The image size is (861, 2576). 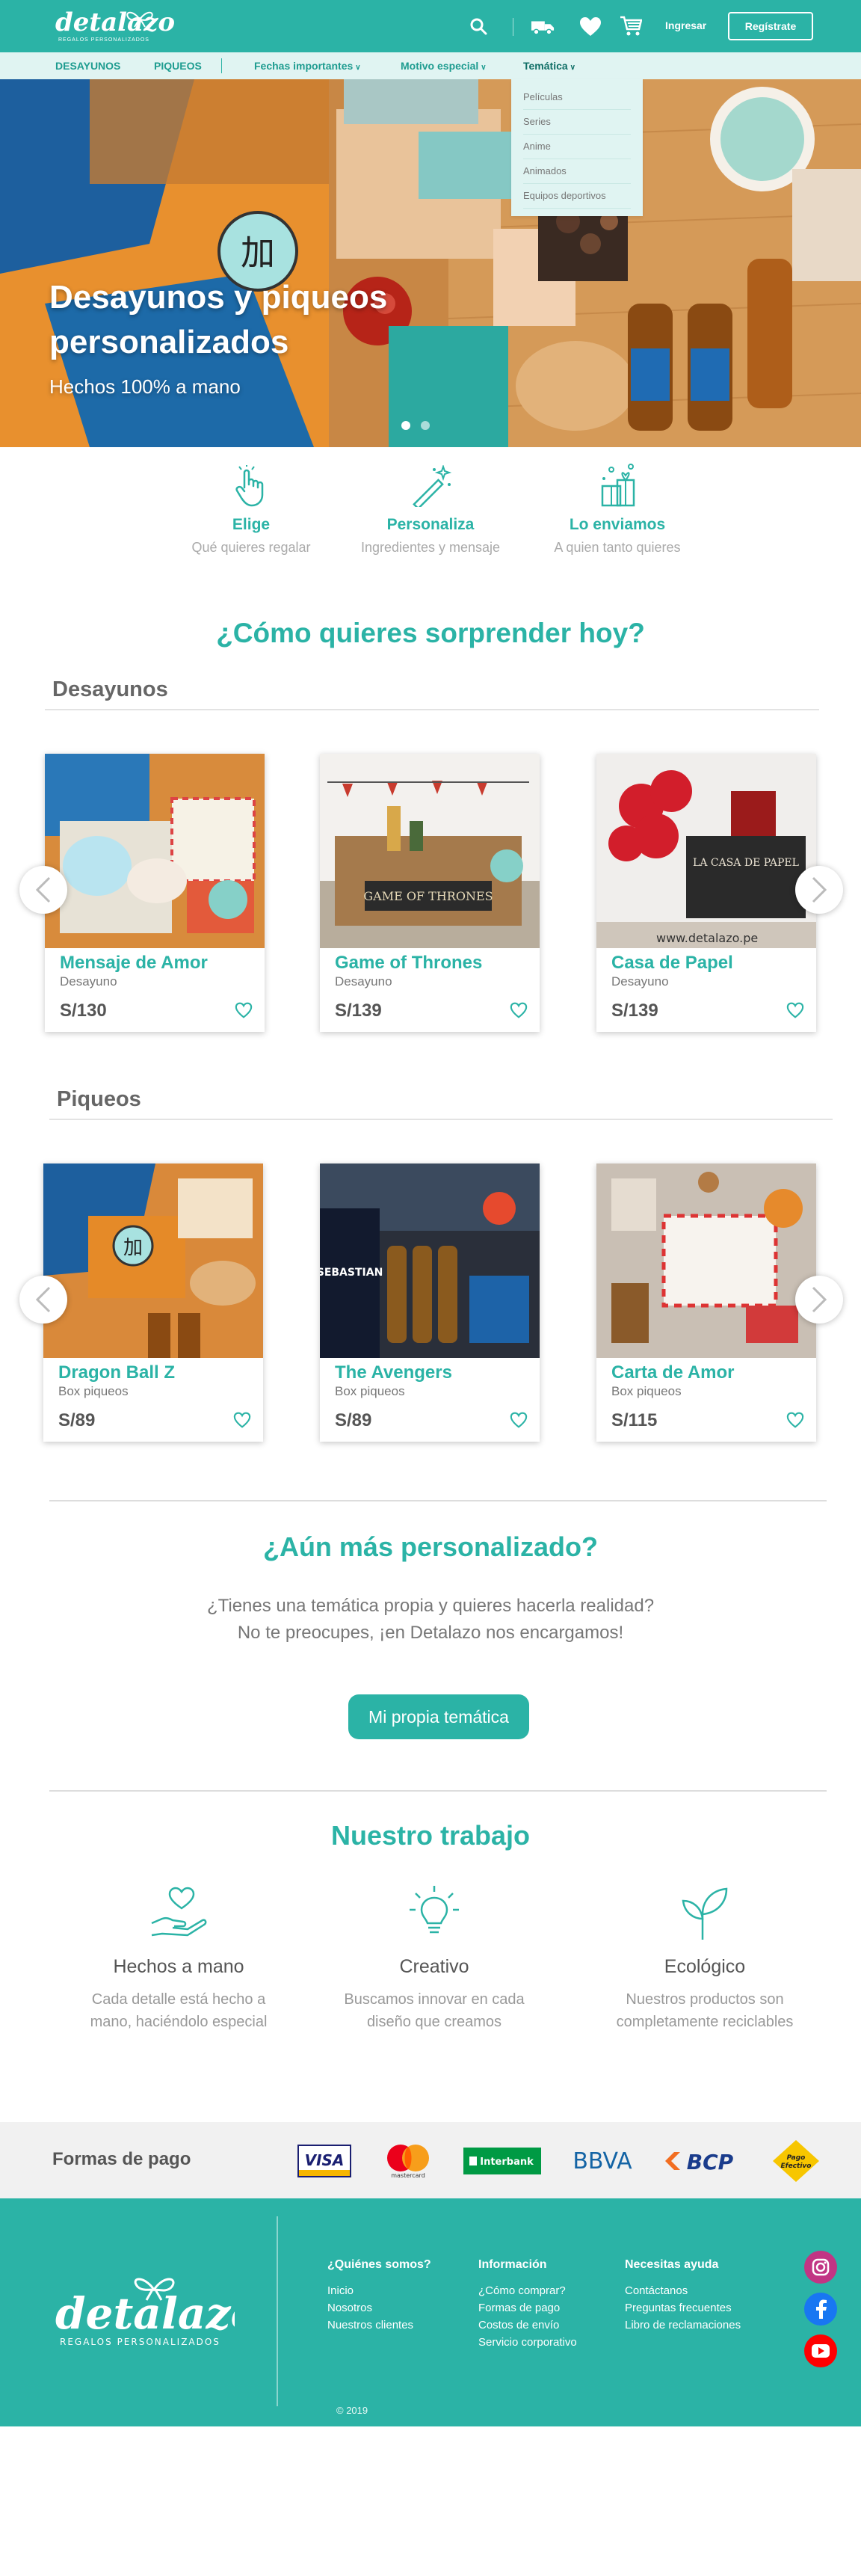 I want to click on main-section-title: ¿Cómo quieres sorprender hoy?, so click(x=430, y=633).